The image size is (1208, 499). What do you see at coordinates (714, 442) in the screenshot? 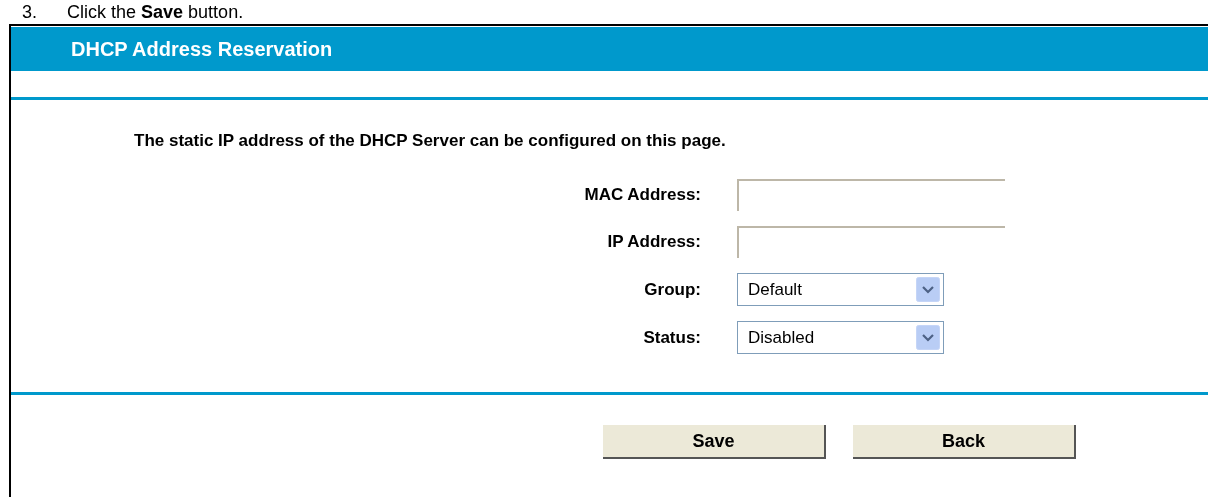
I see `action-button: Save` at bounding box center [714, 442].